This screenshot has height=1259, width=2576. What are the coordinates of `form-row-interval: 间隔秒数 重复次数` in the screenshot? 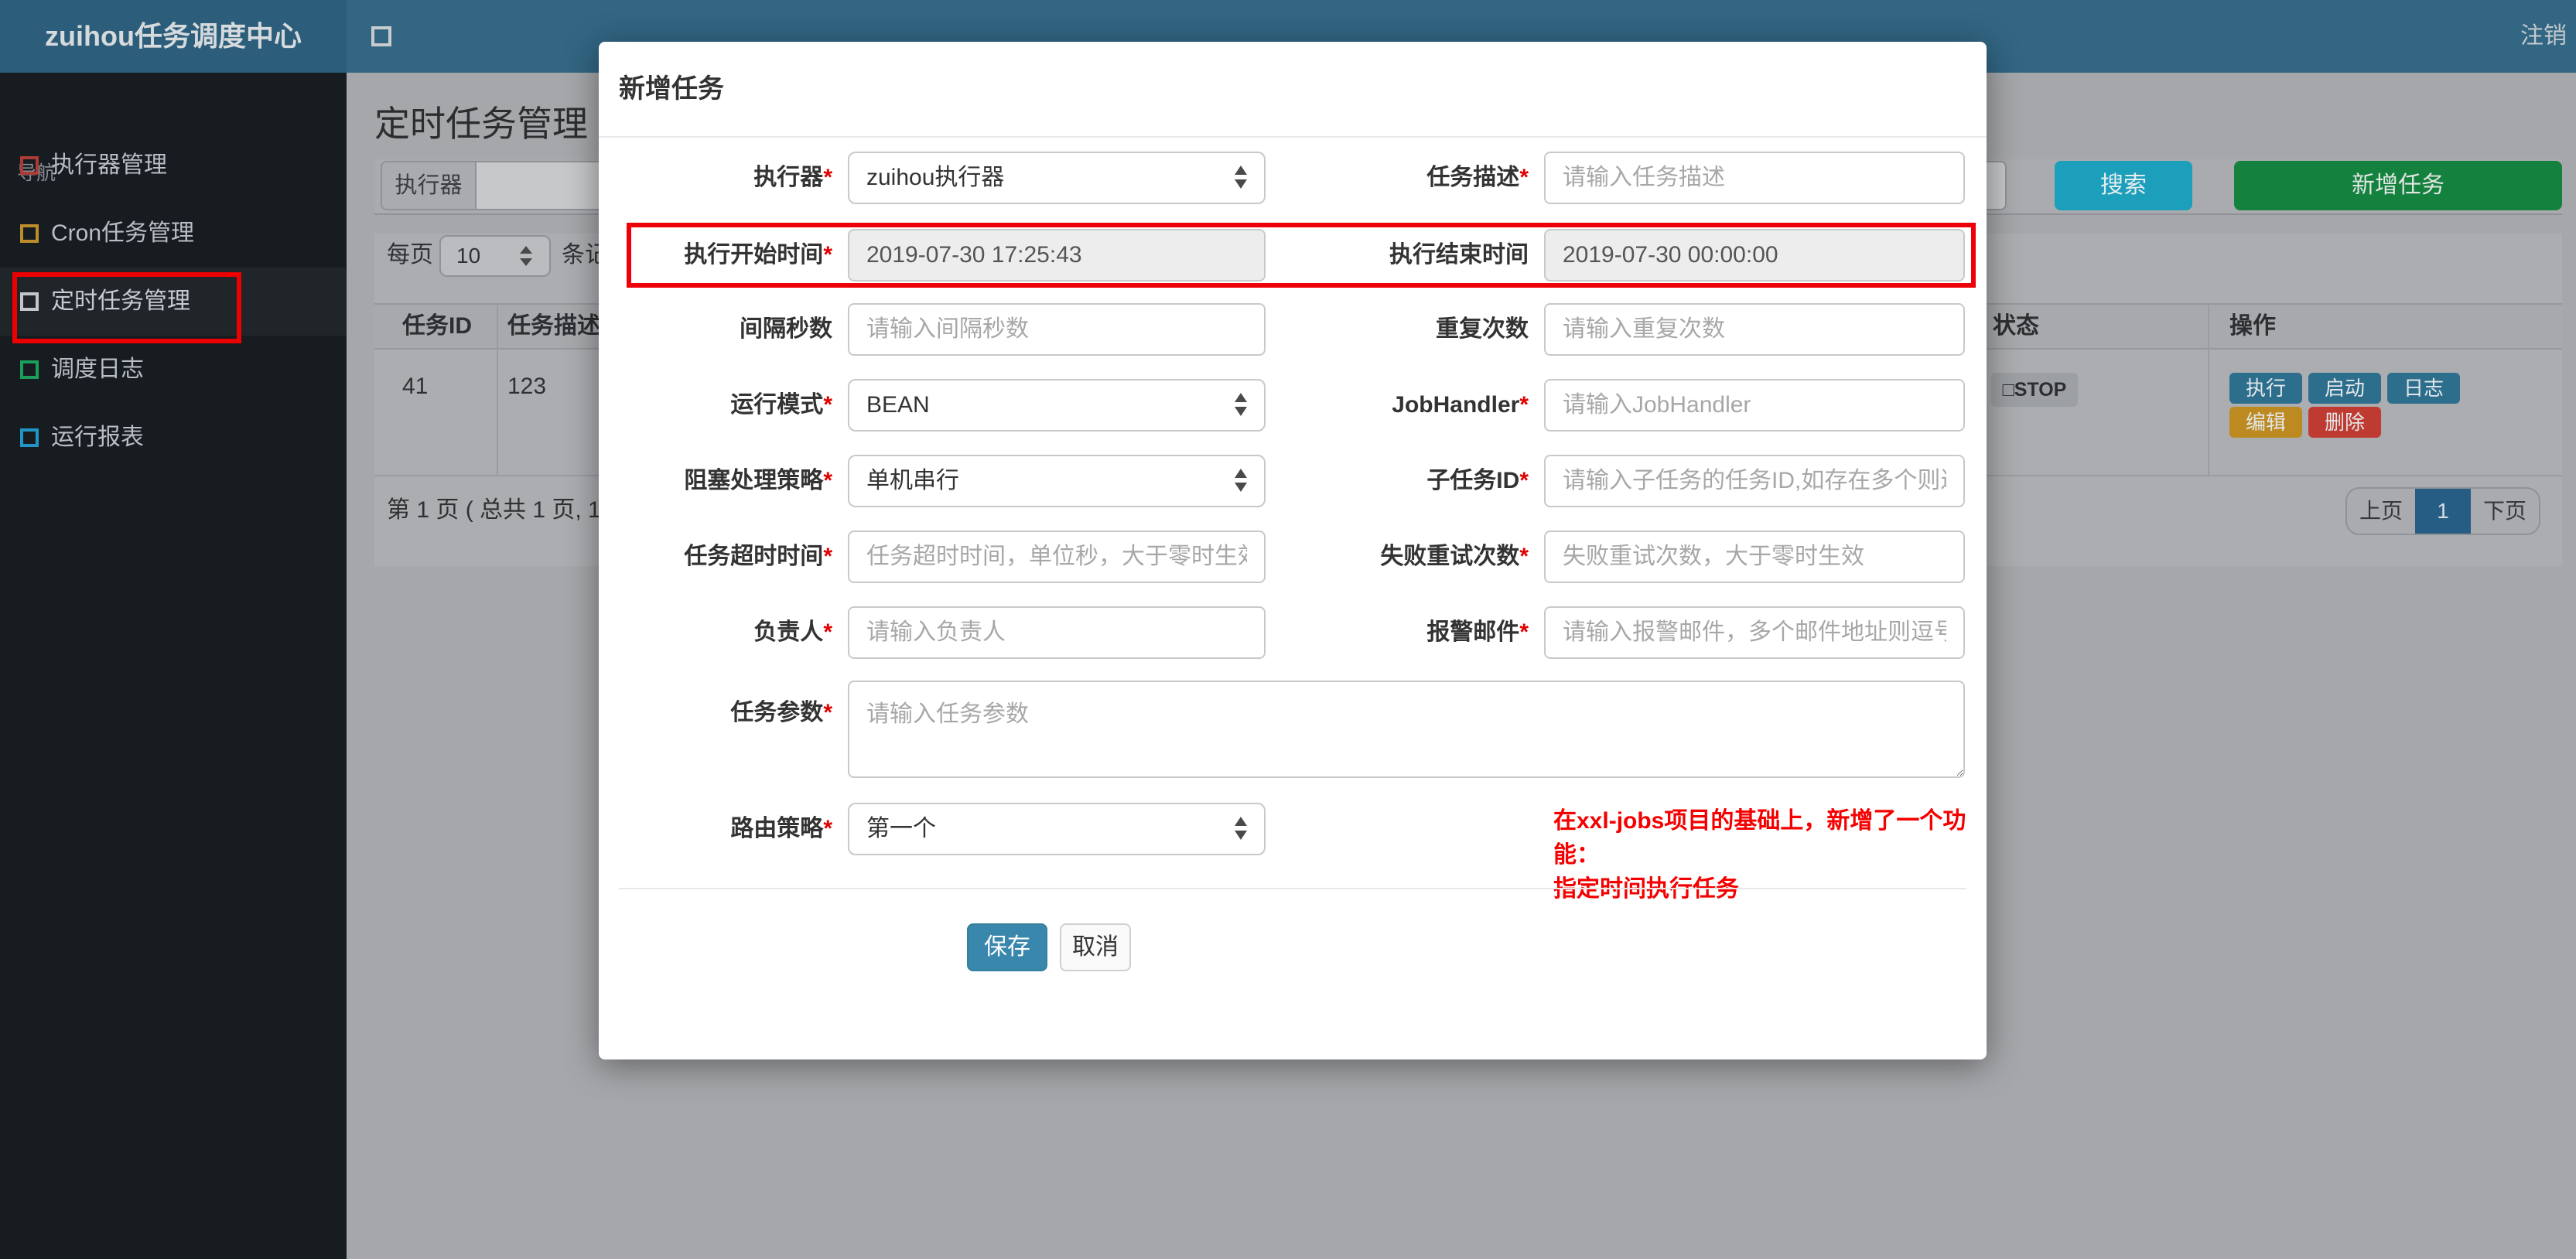 It's located at (1293, 329).